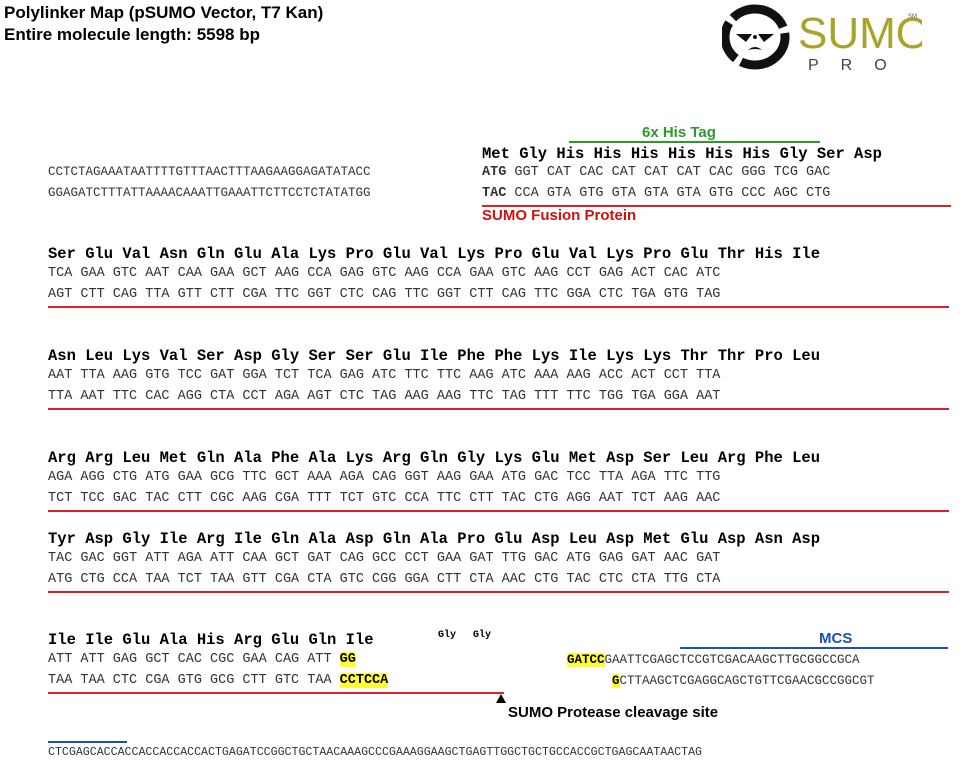 The height and width of the screenshot is (766, 963). I want to click on mcs-bottom-strand: GCTTAAGCTCGAGGCAGCTGTTCGAACGCCGGCGT, so click(743, 681).